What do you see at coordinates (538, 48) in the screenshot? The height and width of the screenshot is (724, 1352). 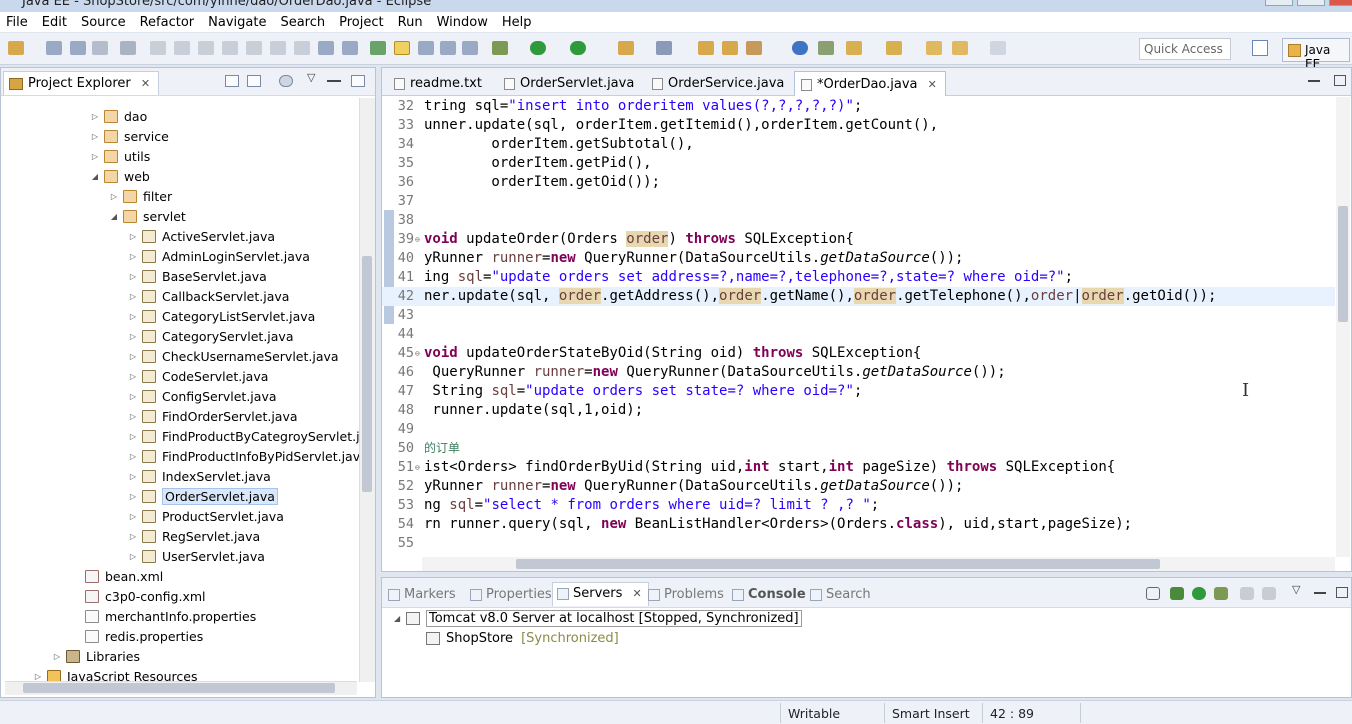 I see `run-icon` at bounding box center [538, 48].